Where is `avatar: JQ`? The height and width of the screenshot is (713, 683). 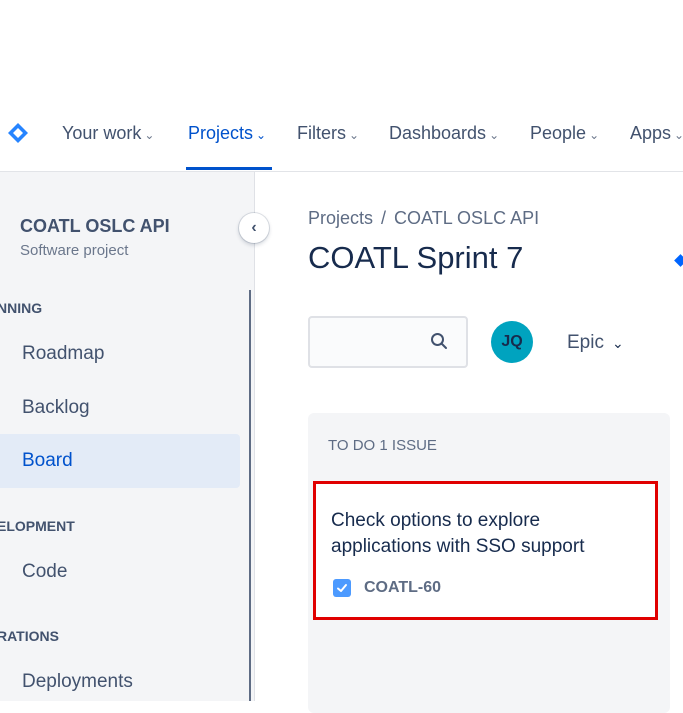
avatar: JQ is located at coordinates (512, 342).